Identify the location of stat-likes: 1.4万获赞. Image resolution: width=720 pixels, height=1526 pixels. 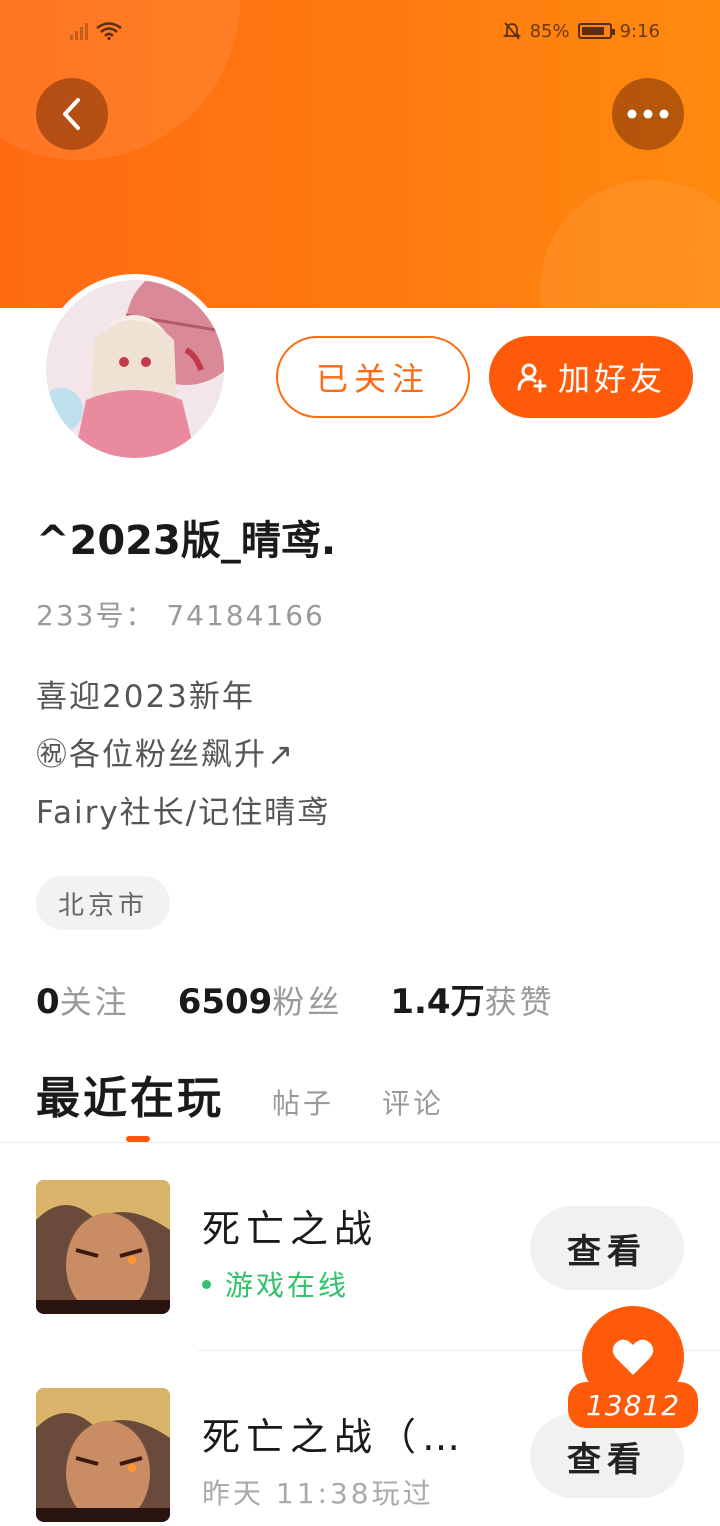
(472, 998).